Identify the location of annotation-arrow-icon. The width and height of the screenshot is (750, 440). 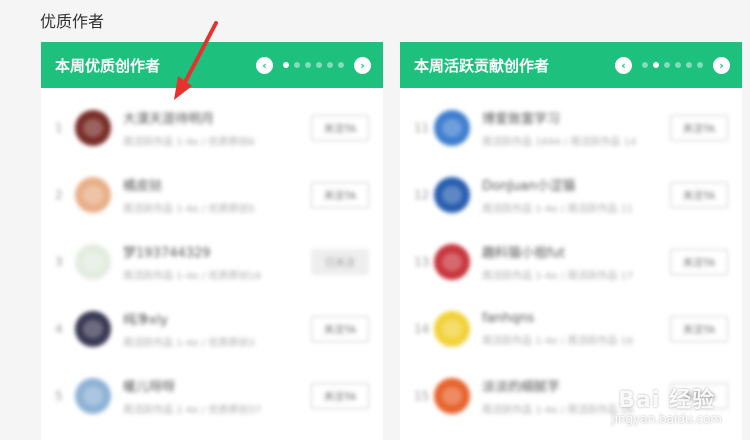
(196, 60).